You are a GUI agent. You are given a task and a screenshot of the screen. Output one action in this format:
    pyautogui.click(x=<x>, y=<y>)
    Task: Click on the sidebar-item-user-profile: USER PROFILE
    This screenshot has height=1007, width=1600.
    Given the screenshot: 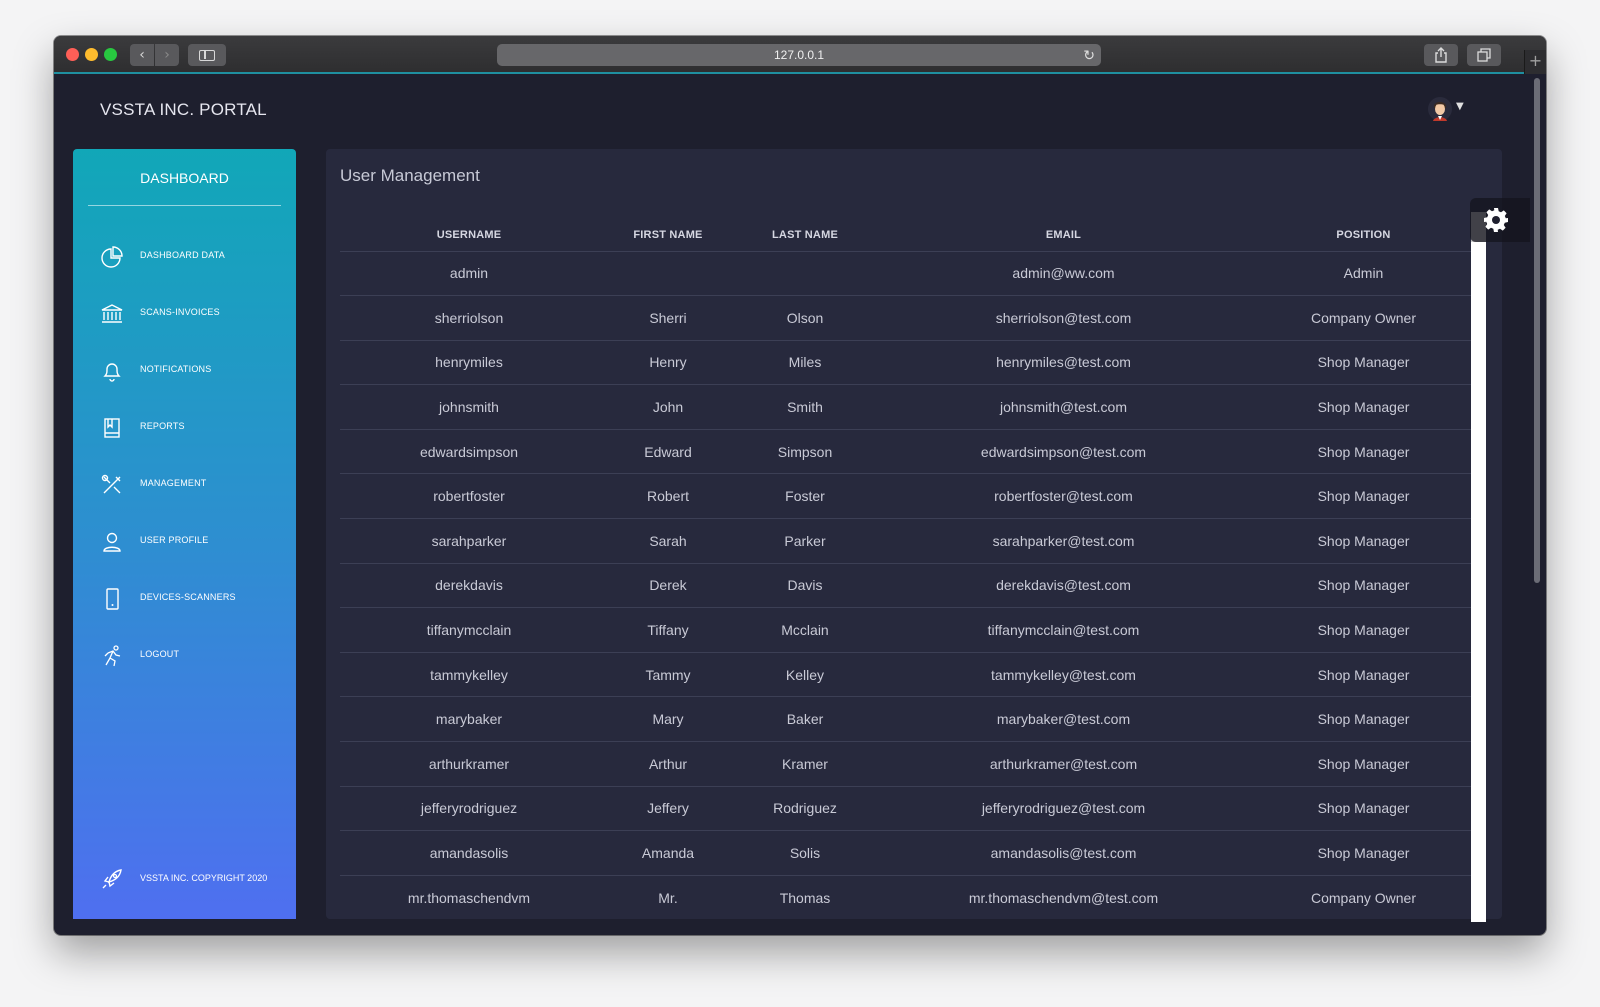 What is the action you would take?
    pyautogui.click(x=184, y=542)
    